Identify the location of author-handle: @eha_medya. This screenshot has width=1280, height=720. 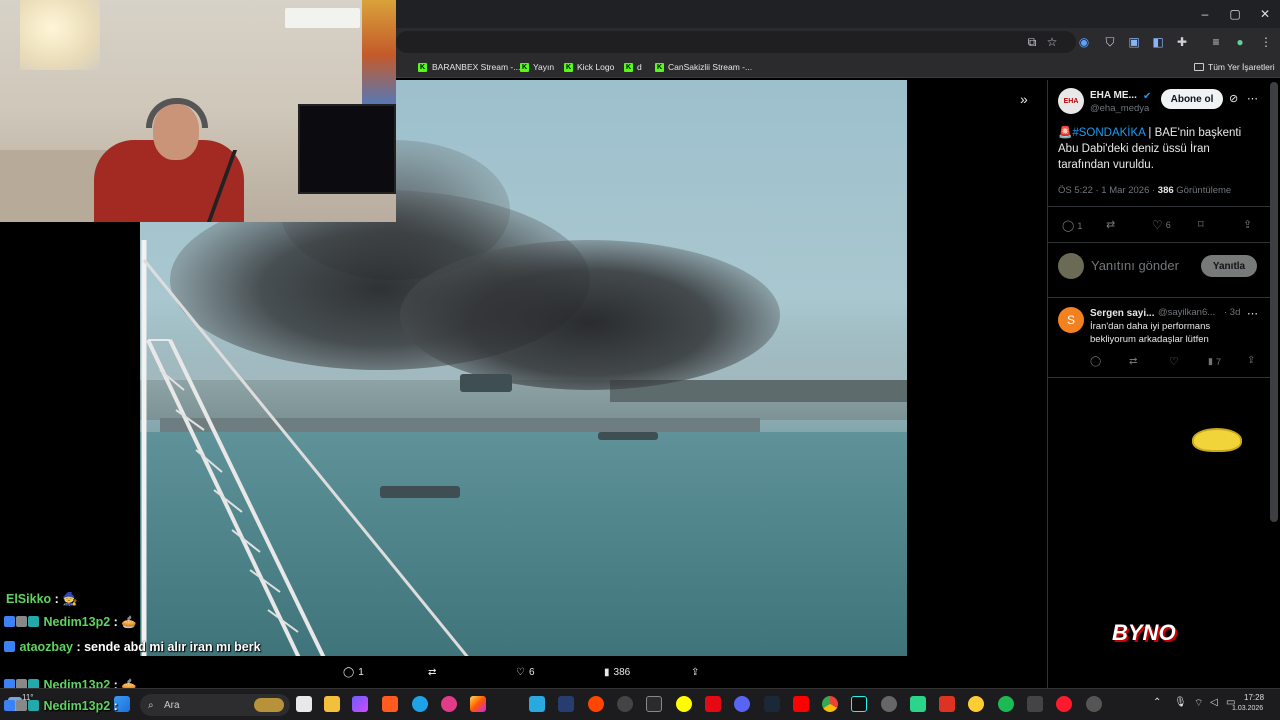
(1119, 108).